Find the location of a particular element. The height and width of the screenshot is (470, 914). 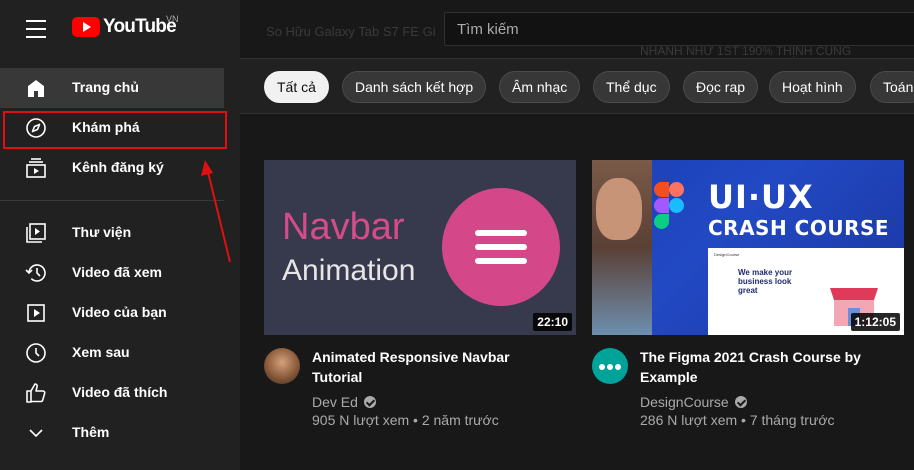

channel-name: DesignCourse is located at coordinates (693, 402).